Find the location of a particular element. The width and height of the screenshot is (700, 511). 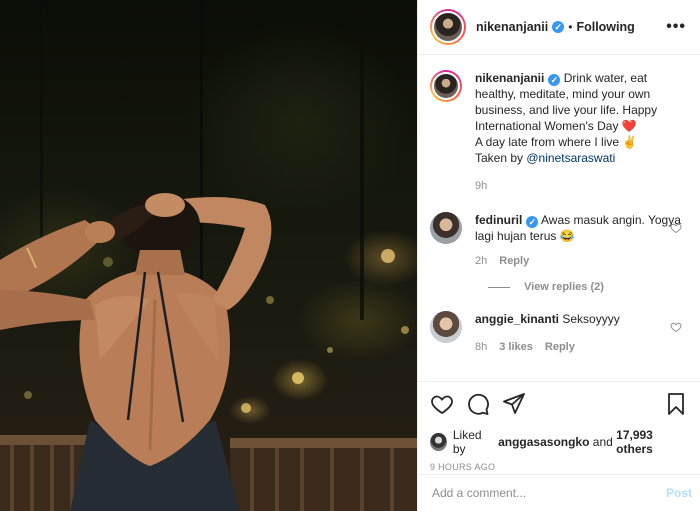

red-heart-emoji: ❤️ is located at coordinates (629, 126).